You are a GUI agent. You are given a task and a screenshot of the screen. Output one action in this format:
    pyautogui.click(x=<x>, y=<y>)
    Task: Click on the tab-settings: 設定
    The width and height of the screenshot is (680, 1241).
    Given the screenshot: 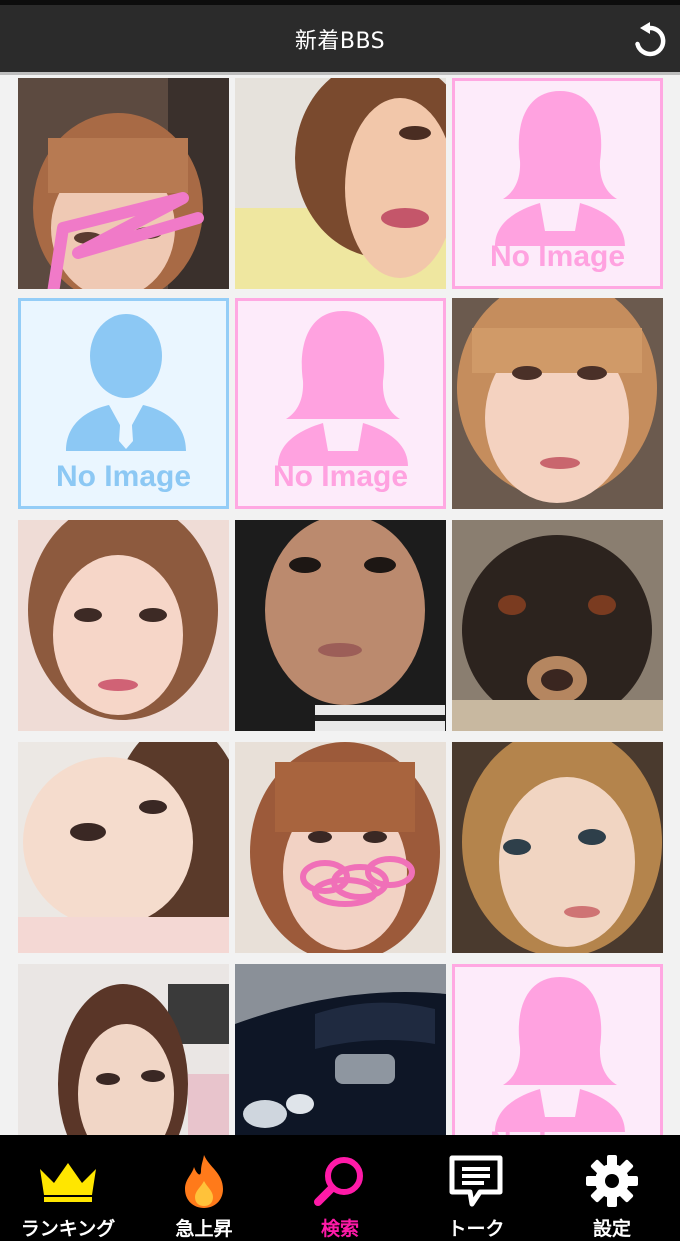 What is the action you would take?
    pyautogui.click(x=612, y=1188)
    